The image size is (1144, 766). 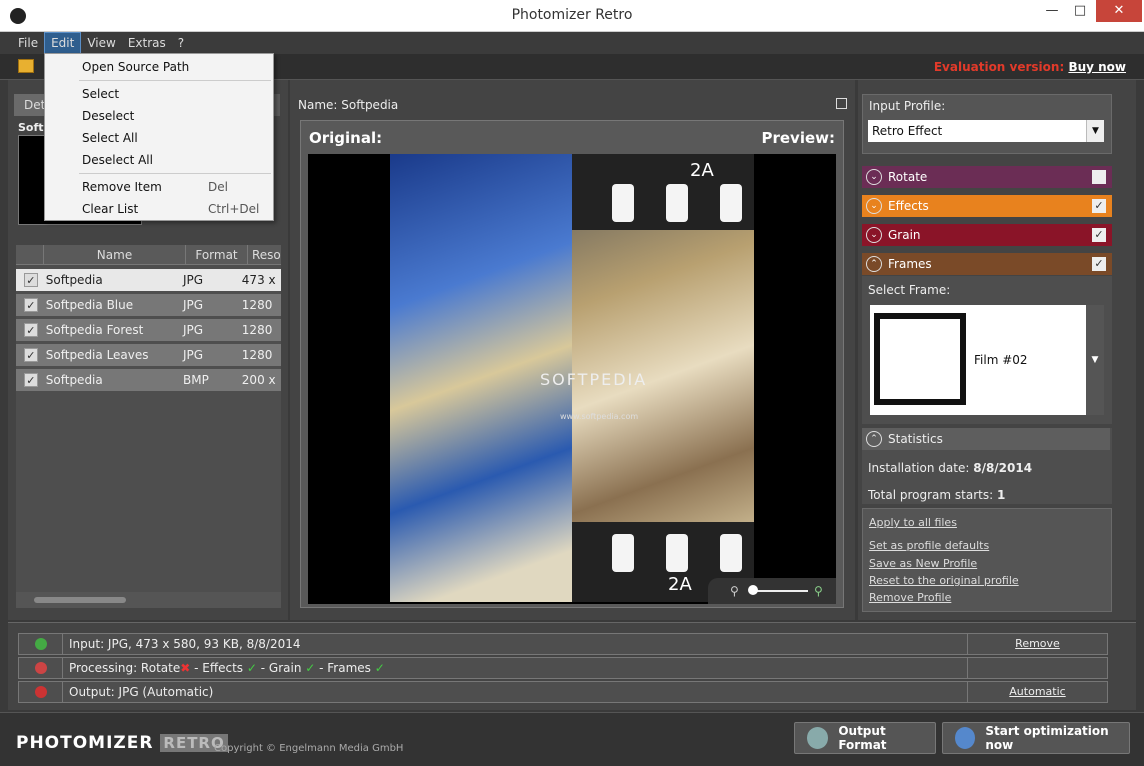 I want to click on section-grain: ⌄ Grain ✓, so click(x=987, y=235).